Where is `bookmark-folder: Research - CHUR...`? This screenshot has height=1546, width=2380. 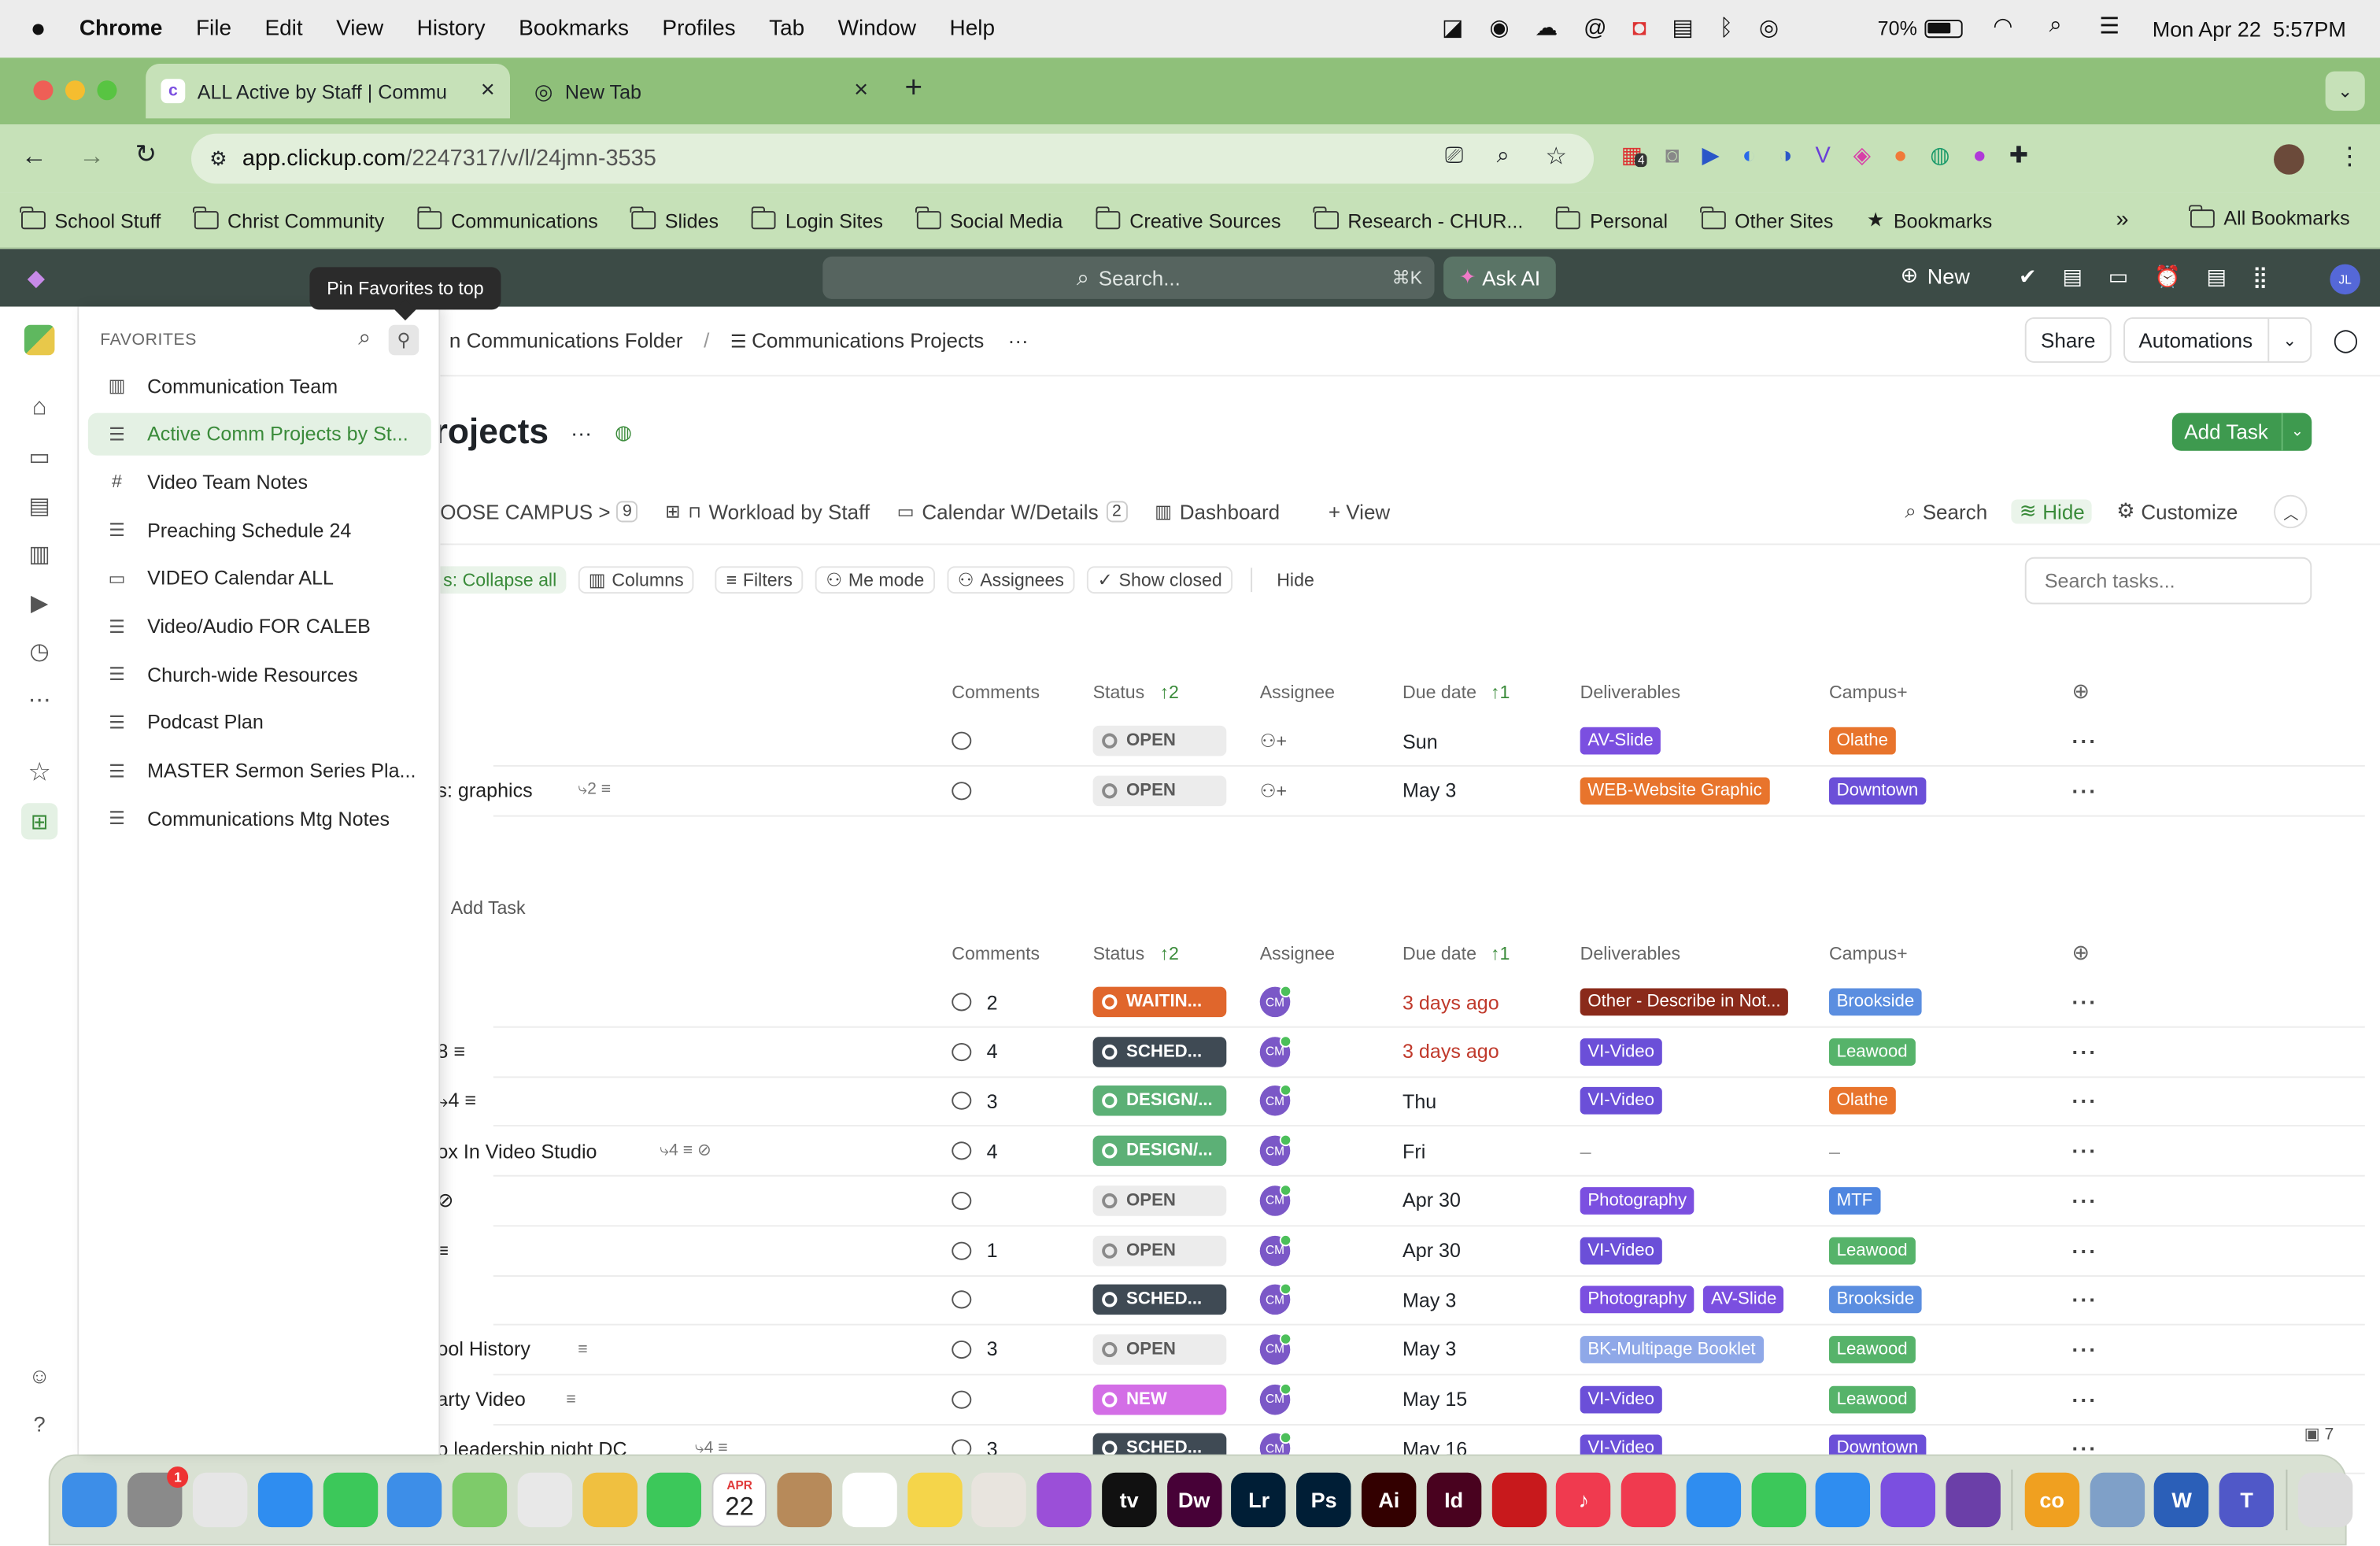 bookmark-folder: Research - CHUR... is located at coordinates (1418, 218).